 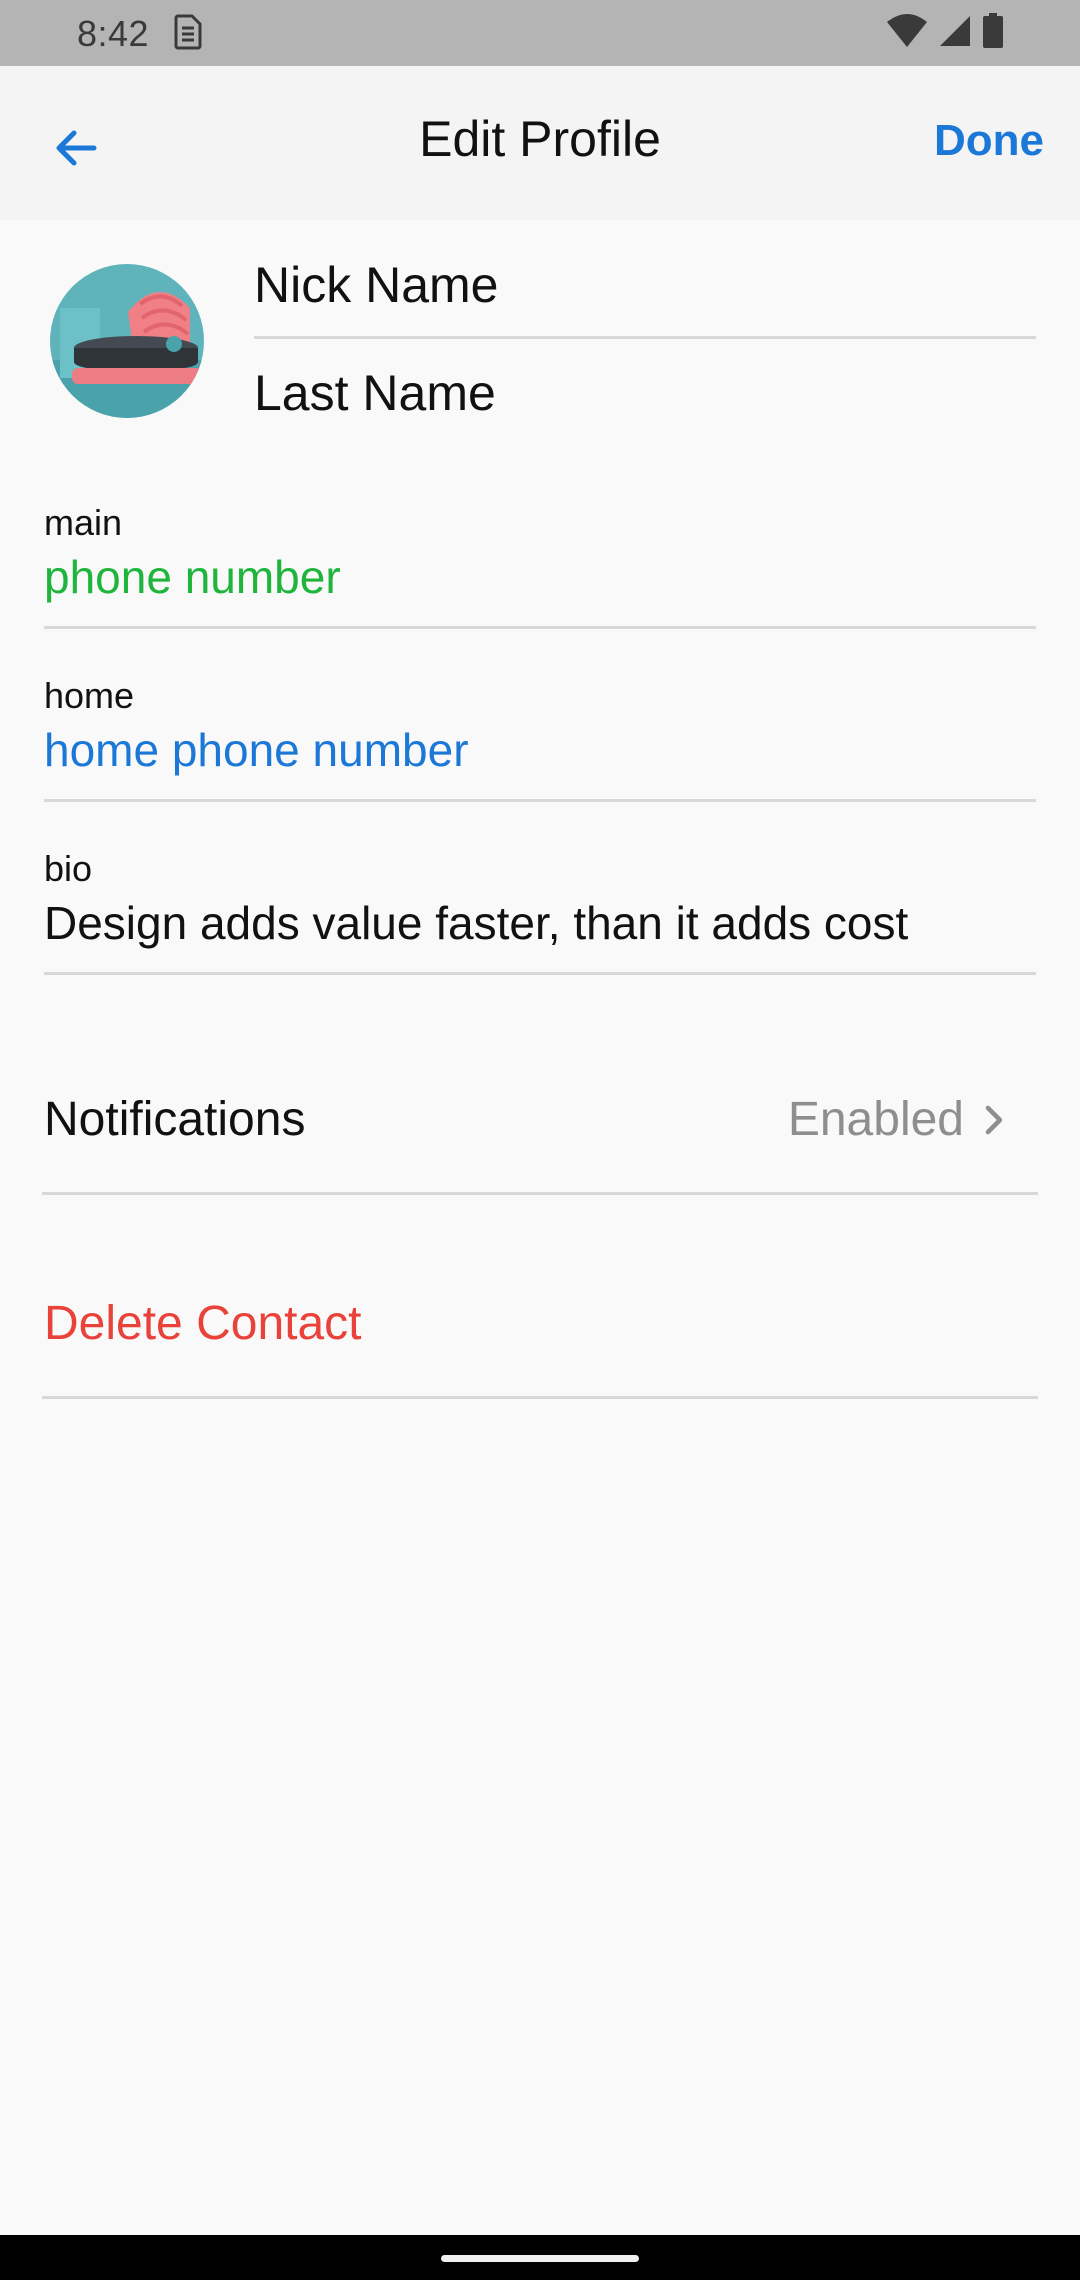 I want to click on app-bar: Edit Profile Done, so click(x=540, y=143).